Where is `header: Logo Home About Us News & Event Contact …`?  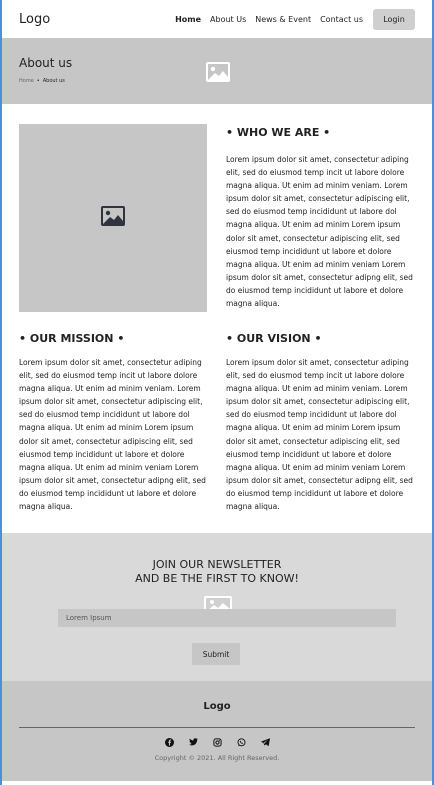 header: Logo Home About Us News & Event Contact … is located at coordinates (217, 19).